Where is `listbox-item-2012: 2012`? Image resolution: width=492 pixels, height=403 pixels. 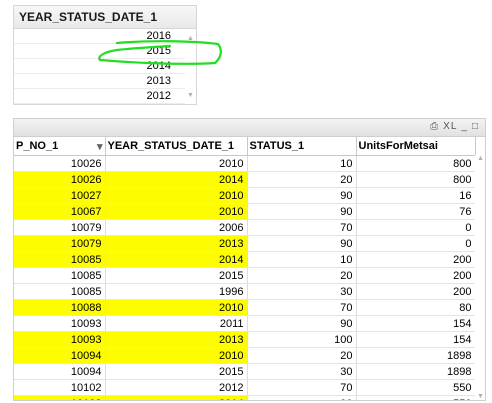 listbox-item-2012: 2012 is located at coordinates (99, 96).